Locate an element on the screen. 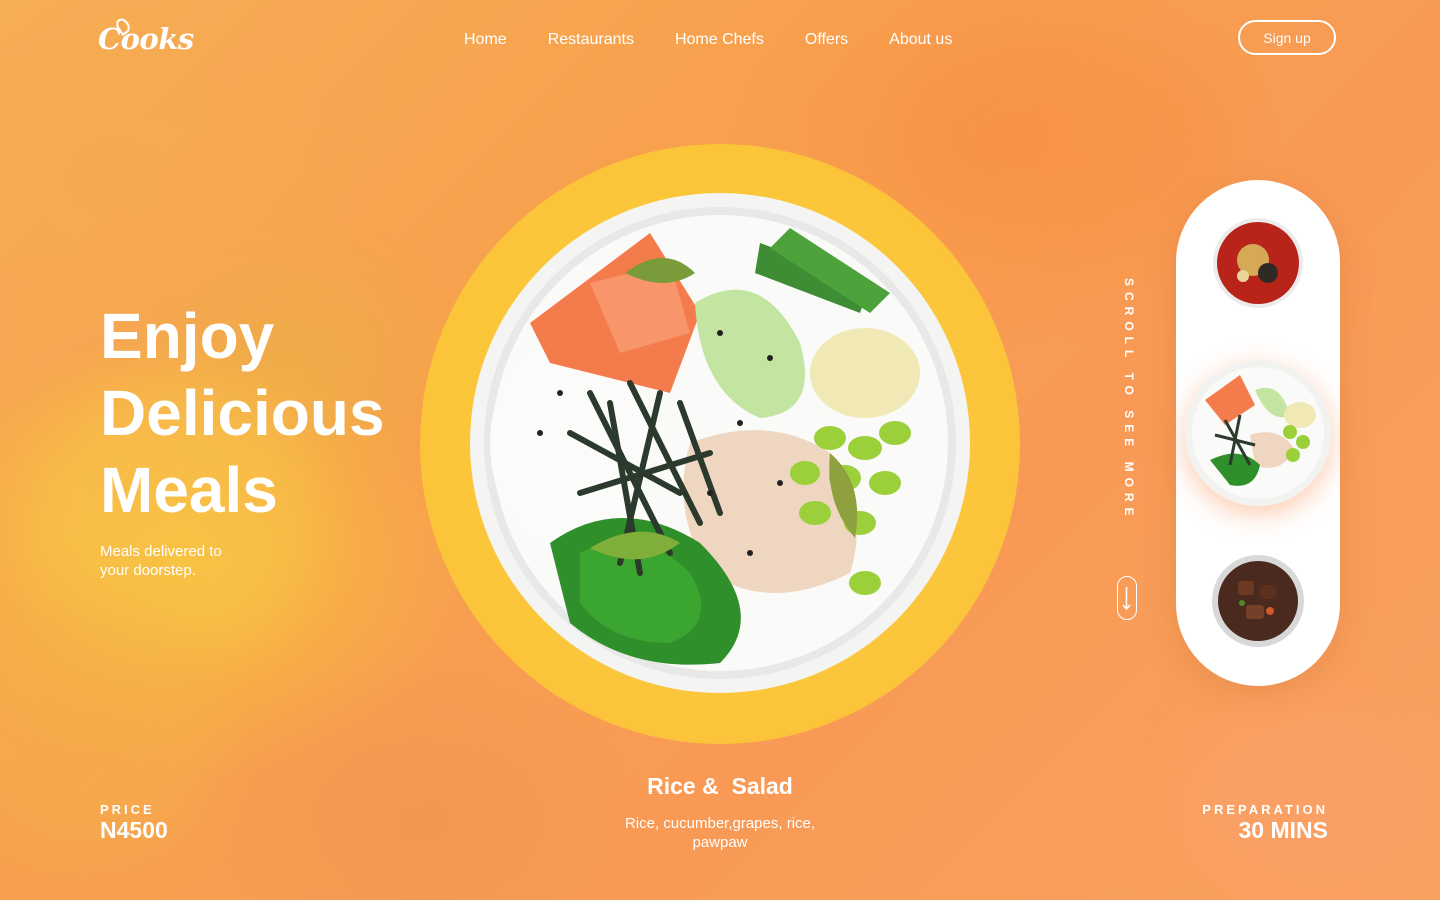  nav-home: Home is located at coordinates (485, 40).